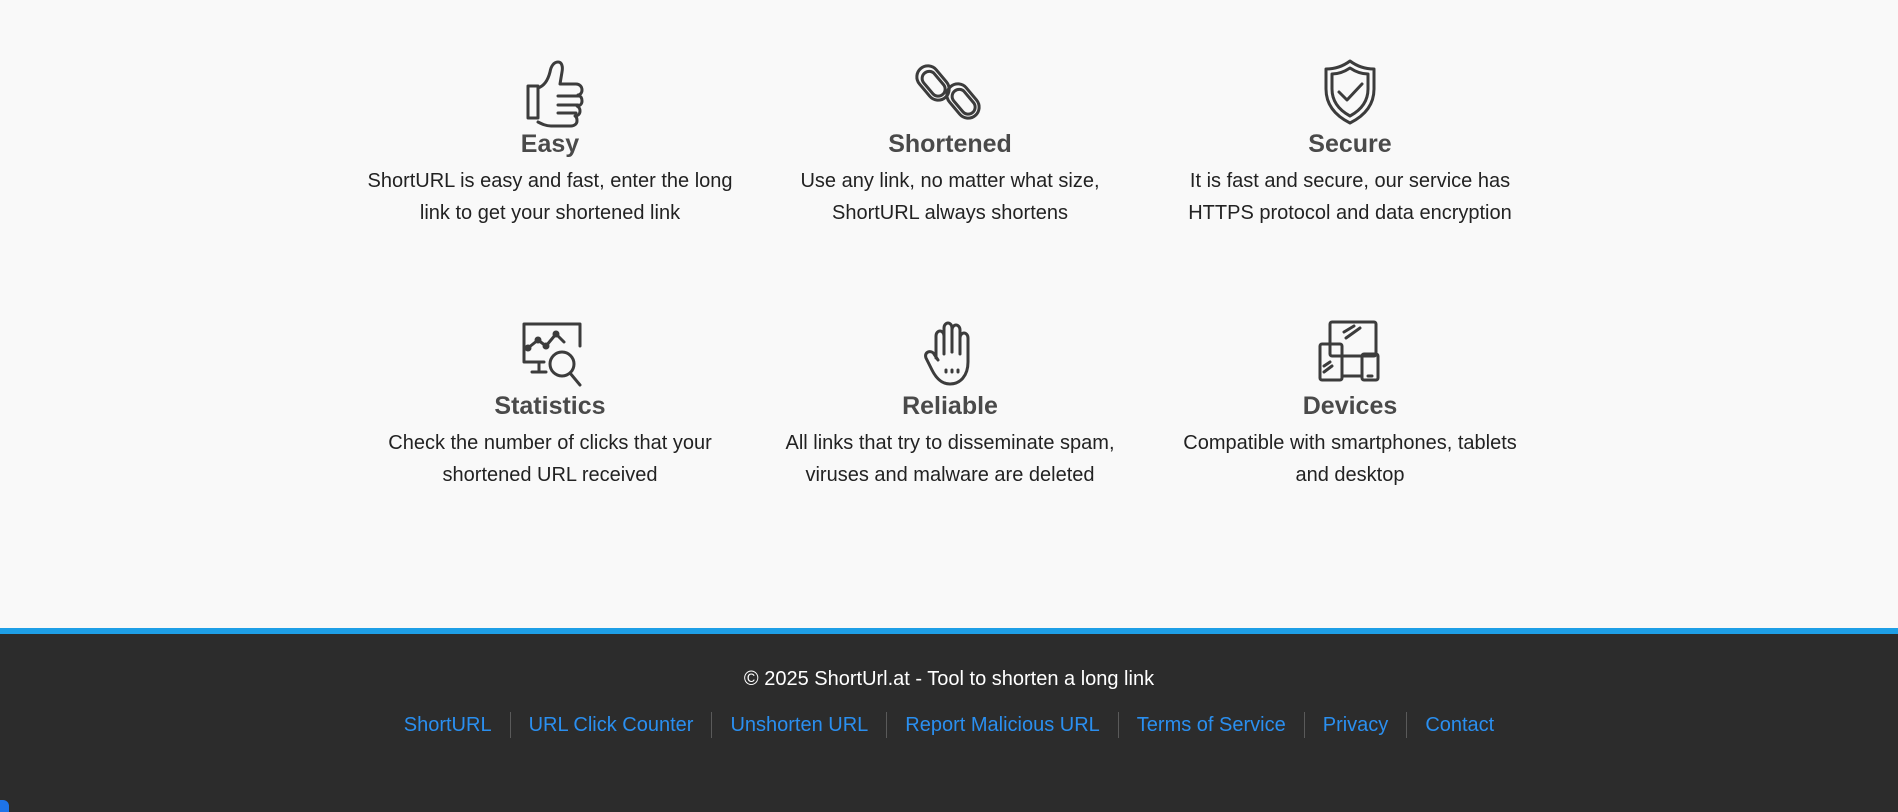 The width and height of the screenshot is (1898, 812). Describe the element at coordinates (550, 354) in the screenshot. I see `chart-magnifier-icon` at that location.